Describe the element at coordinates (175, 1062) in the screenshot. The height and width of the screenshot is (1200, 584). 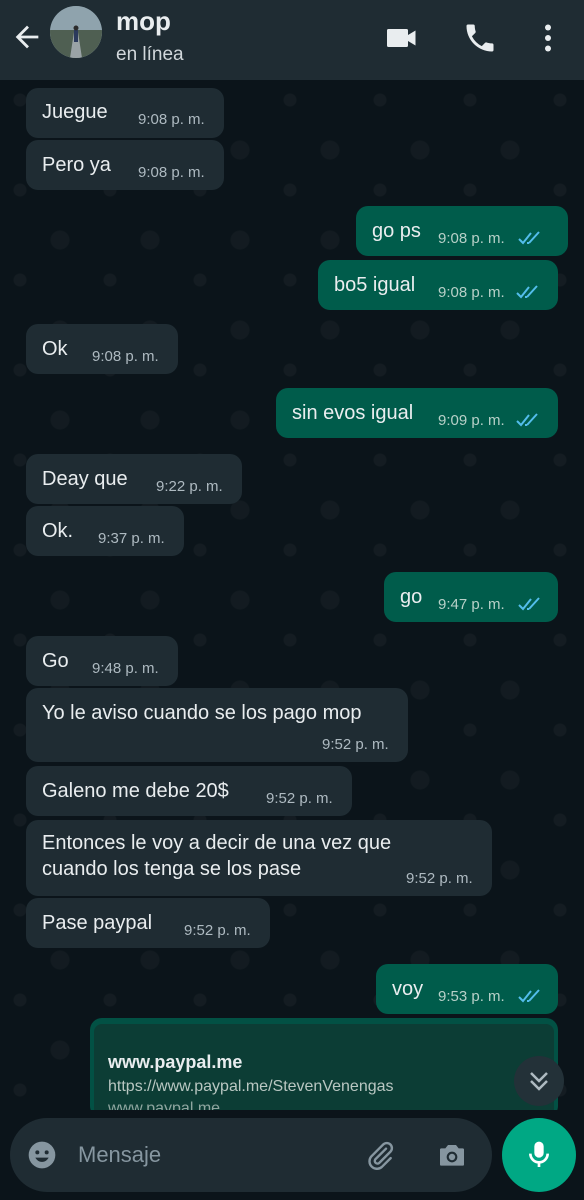
I see `link-preview-title: www.paypal.me` at that location.